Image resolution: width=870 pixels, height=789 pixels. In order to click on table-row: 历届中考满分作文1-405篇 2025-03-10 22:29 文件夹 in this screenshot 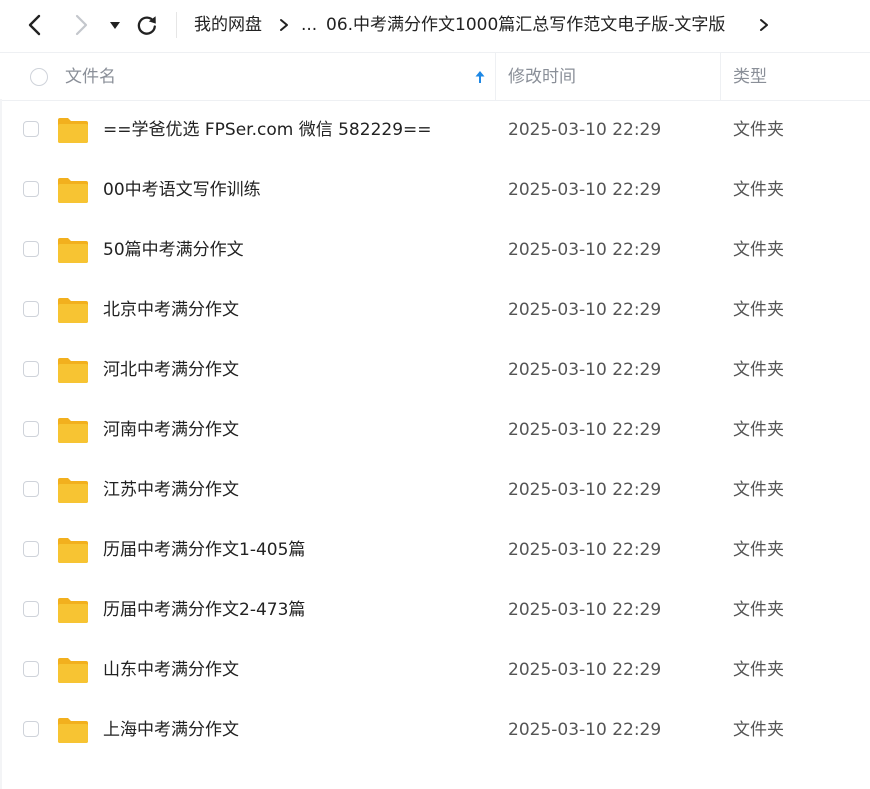, I will do `click(435, 550)`.